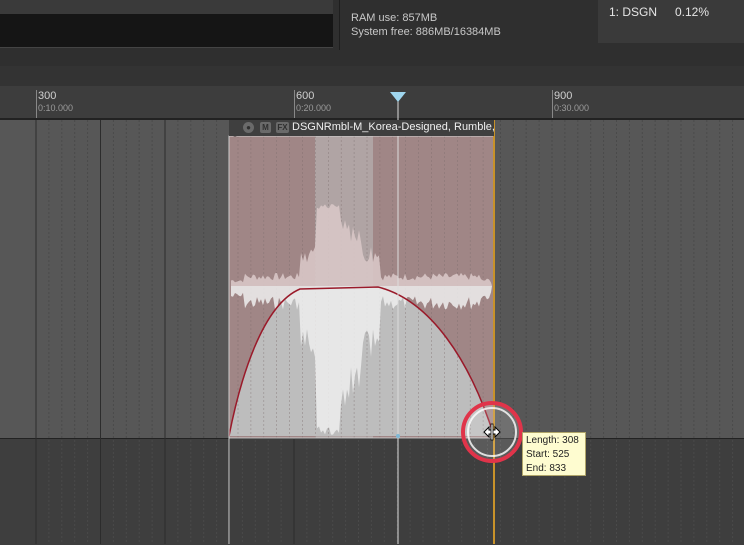  Describe the element at coordinates (546, 468) in the screenshot. I see `tooltip-end: End: 833` at that location.